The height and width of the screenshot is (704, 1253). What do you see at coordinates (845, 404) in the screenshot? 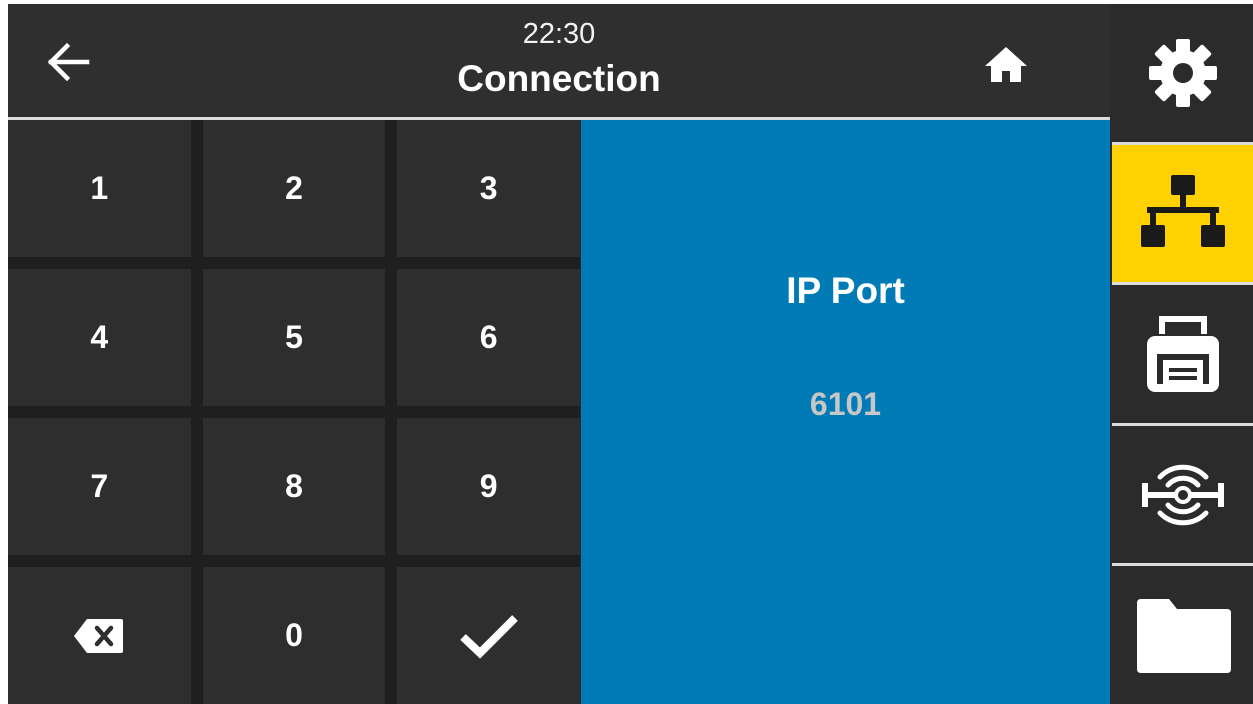
I see `field-value: 6101` at bounding box center [845, 404].